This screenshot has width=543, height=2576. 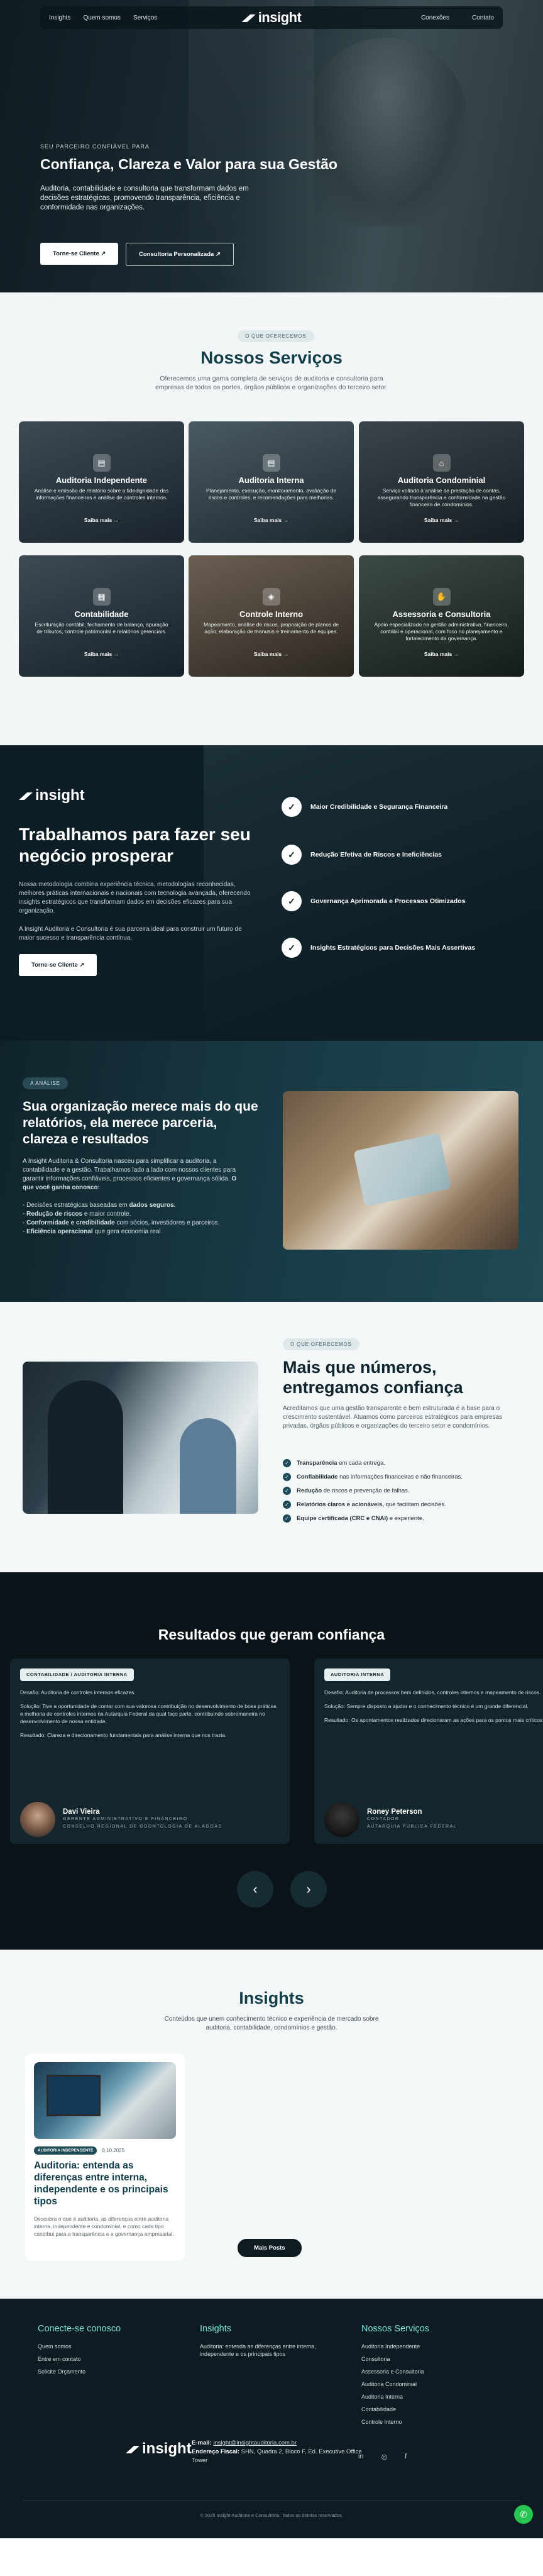 I want to click on footer-service-link: Auditoria Interna, so click(x=395, y=2397).